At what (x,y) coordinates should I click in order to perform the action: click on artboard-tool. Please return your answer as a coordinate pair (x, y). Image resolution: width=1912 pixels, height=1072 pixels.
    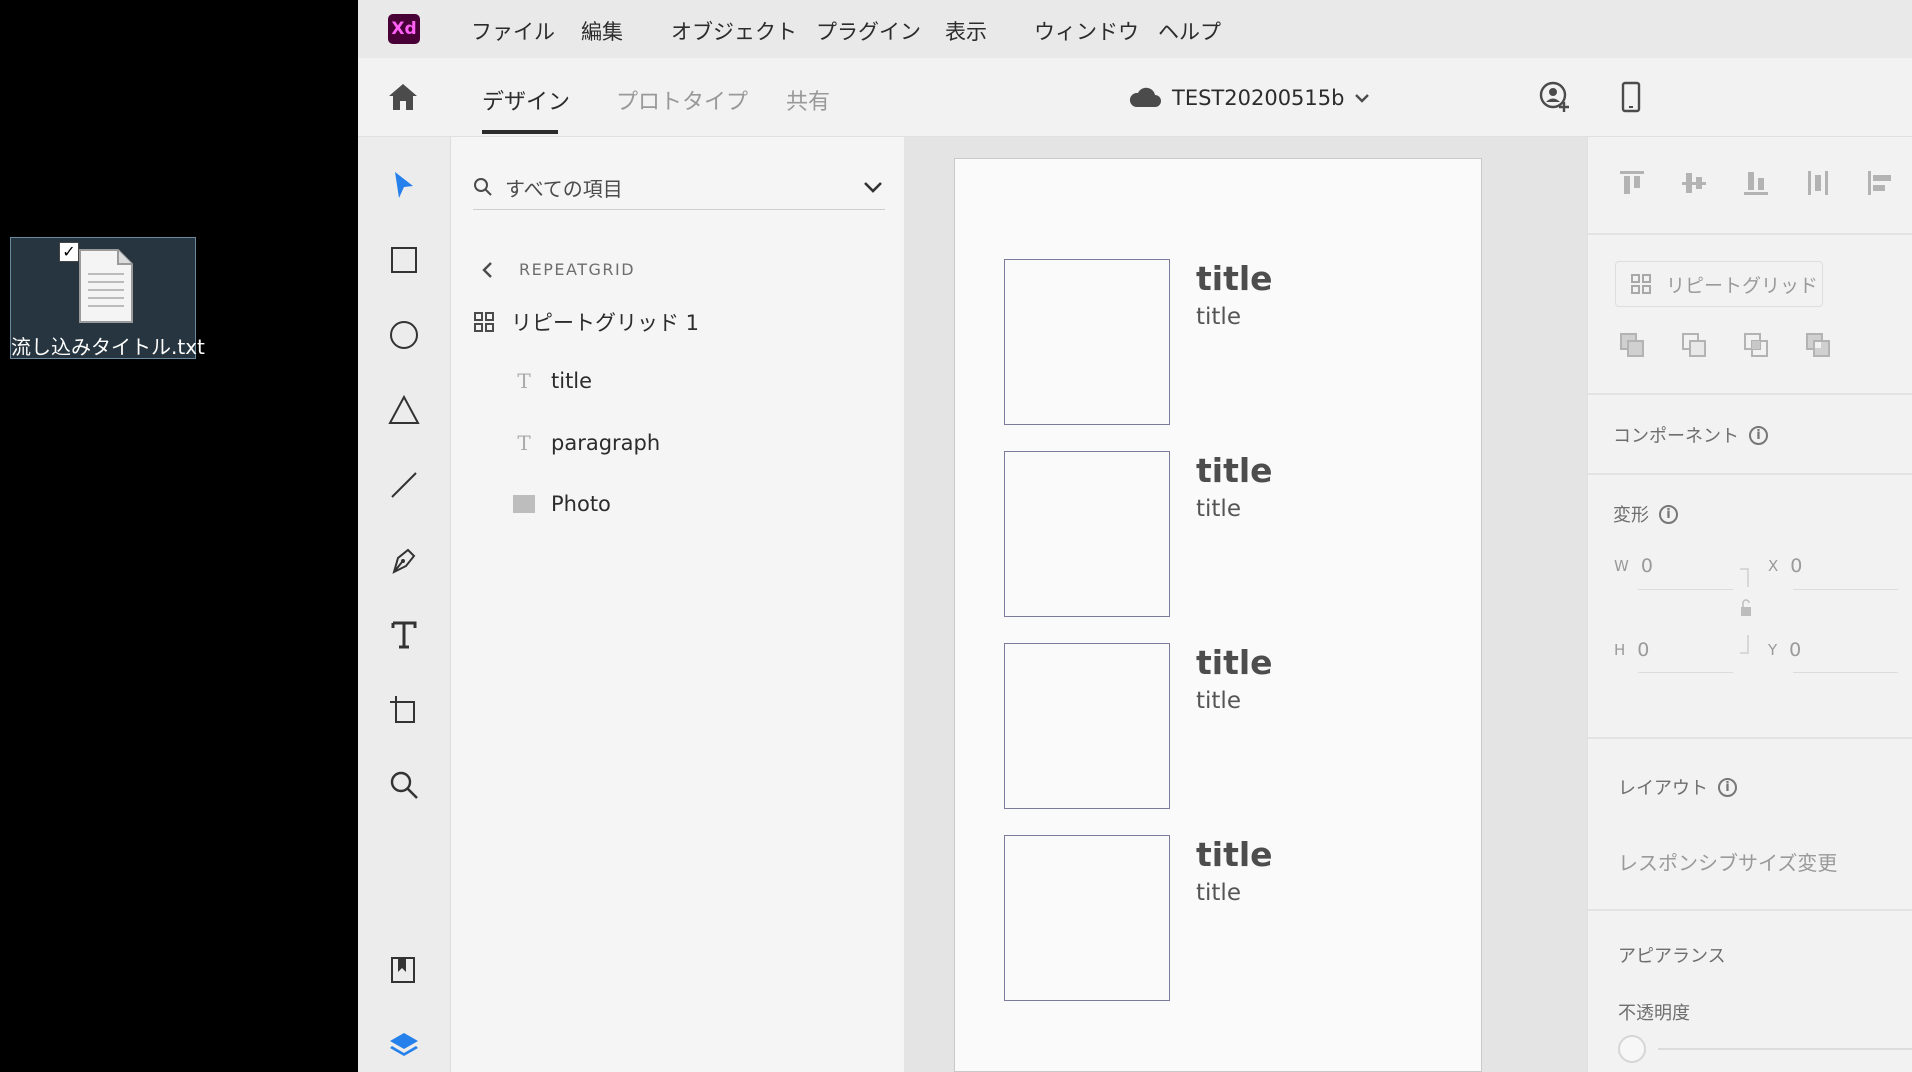
    Looking at the image, I should click on (404, 710).